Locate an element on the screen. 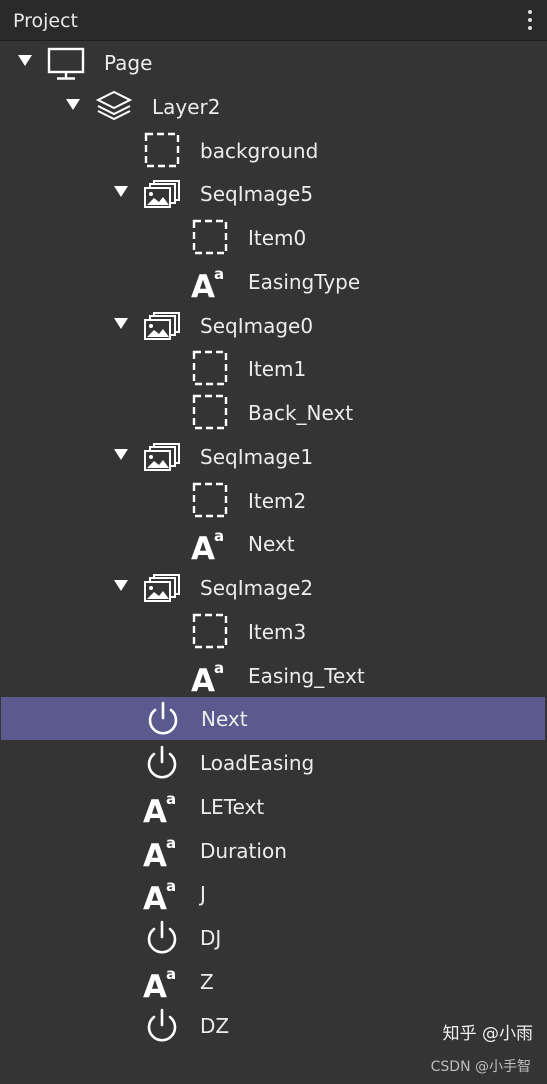 Image resolution: width=547 pixels, height=1084 pixels. tree-item: Aa Duration is located at coordinates (273, 850).